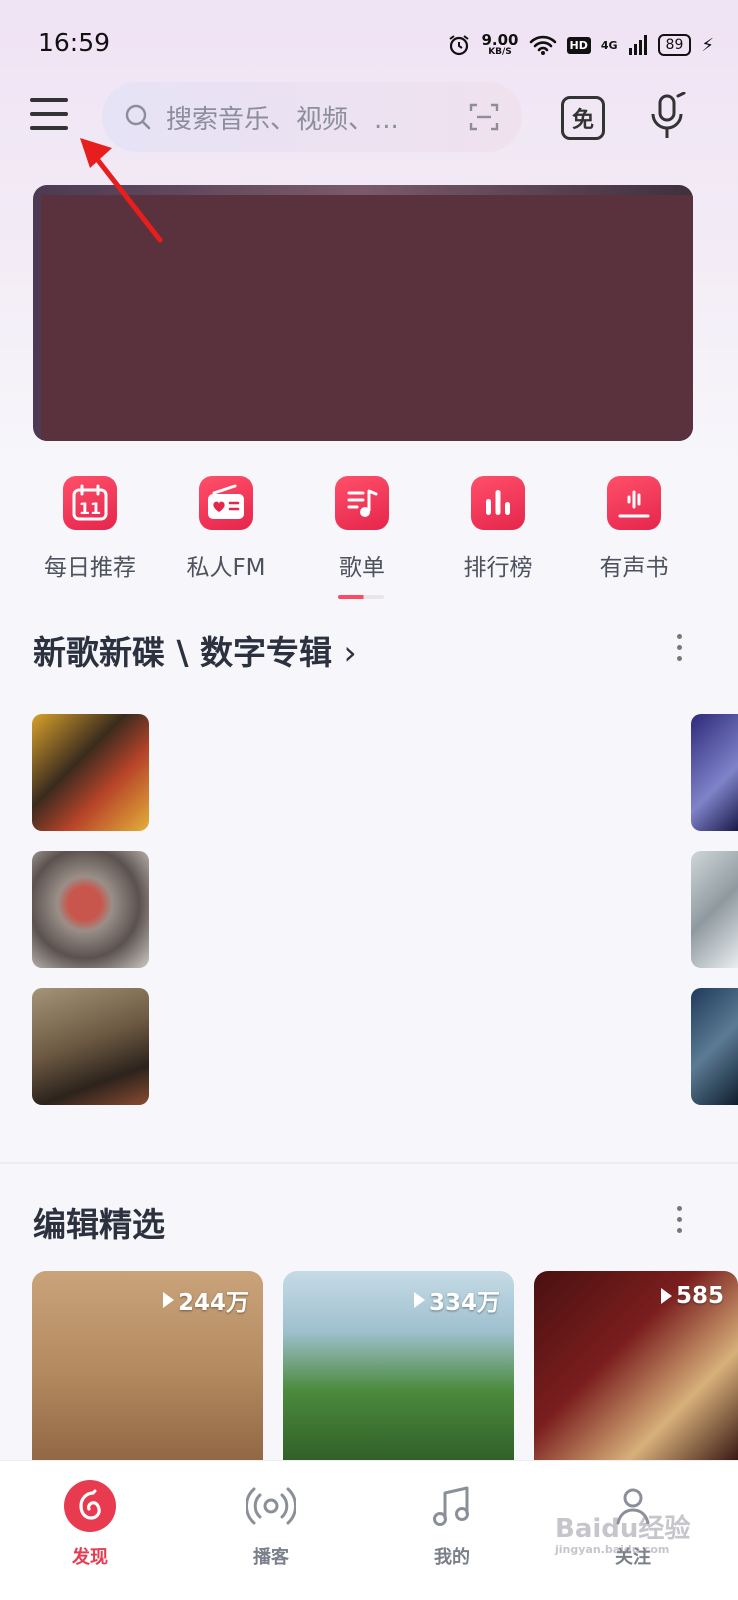 This screenshot has width=738, height=1600. I want to click on wifi-icon, so click(542, 45).